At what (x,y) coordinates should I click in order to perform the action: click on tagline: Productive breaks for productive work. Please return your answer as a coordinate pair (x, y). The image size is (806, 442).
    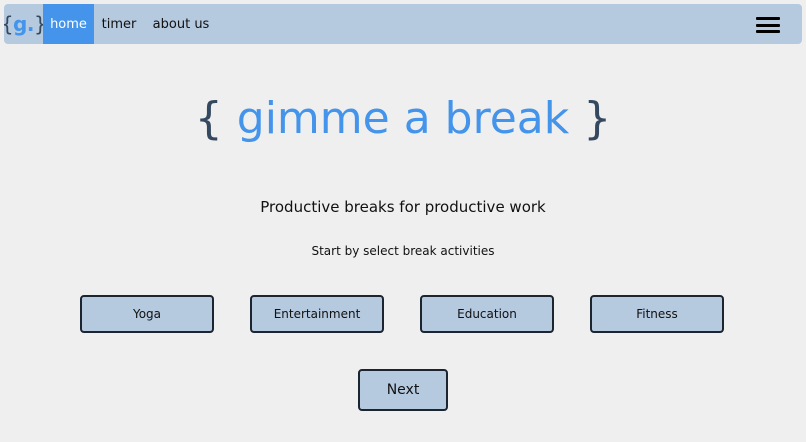
    Looking at the image, I should click on (403, 207).